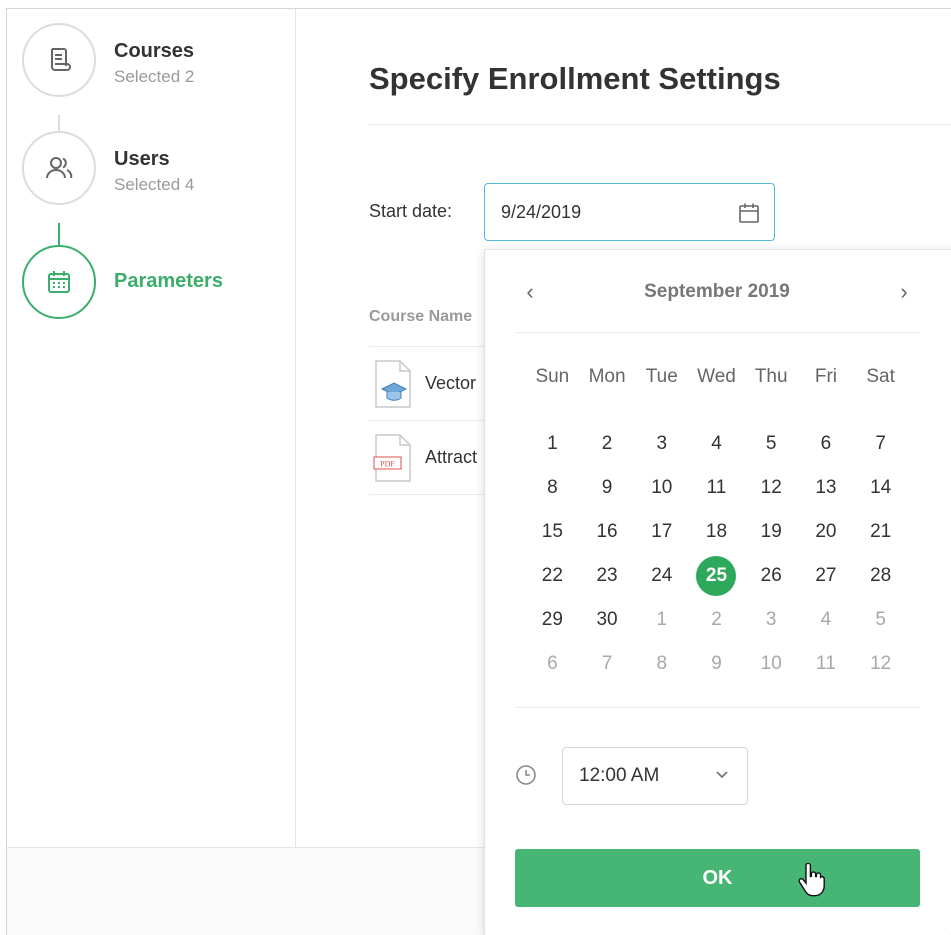  What do you see at coordinates (661, 488) in the screenshot?
I see `calendar-day: 10` at bounding box center [661, 488].